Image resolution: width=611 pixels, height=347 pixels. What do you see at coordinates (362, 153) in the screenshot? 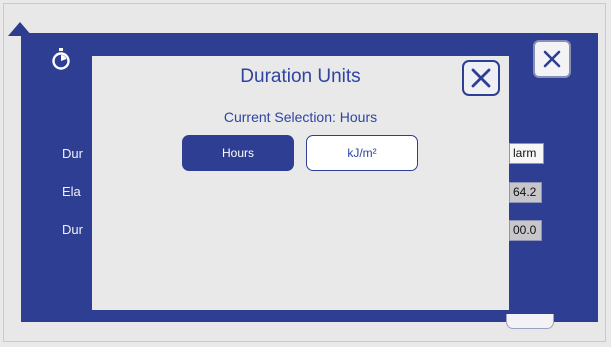
I see `kj-per-m2-option-button: kJ/m²` at bounding box center [362, 153].